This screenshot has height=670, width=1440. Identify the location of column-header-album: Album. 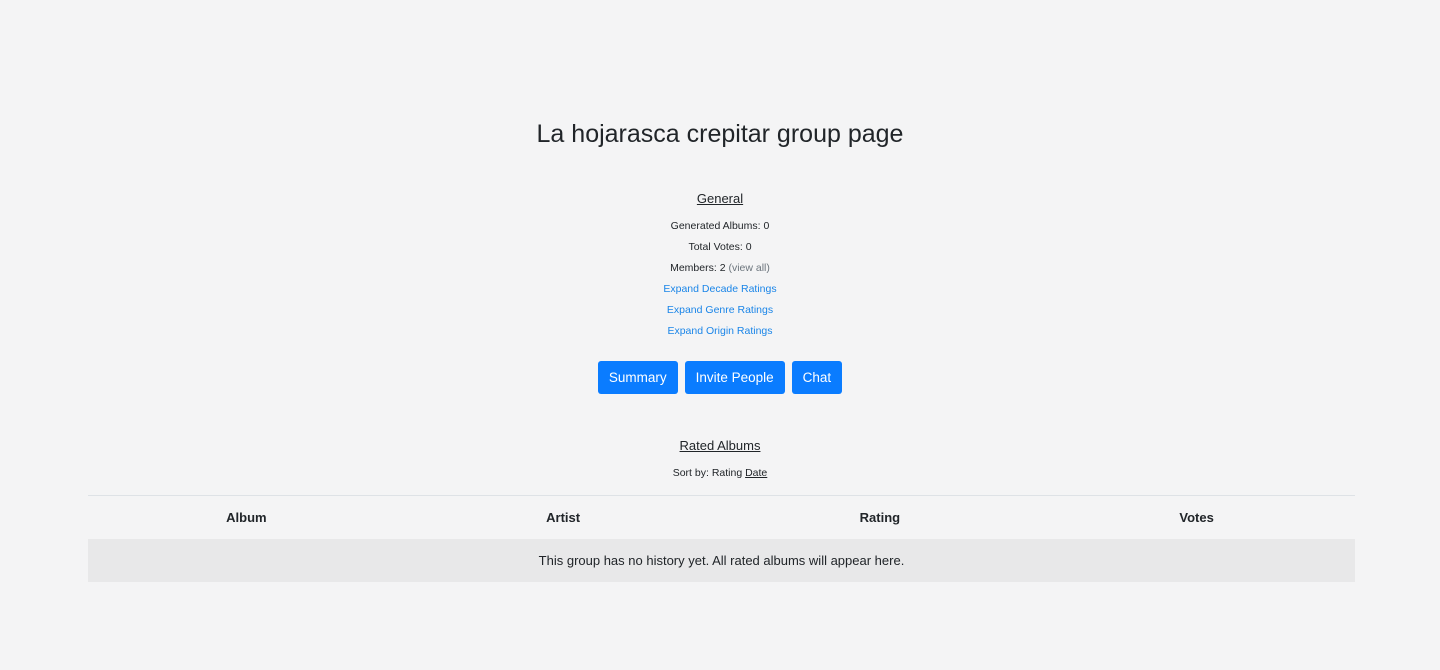
(246, 517).